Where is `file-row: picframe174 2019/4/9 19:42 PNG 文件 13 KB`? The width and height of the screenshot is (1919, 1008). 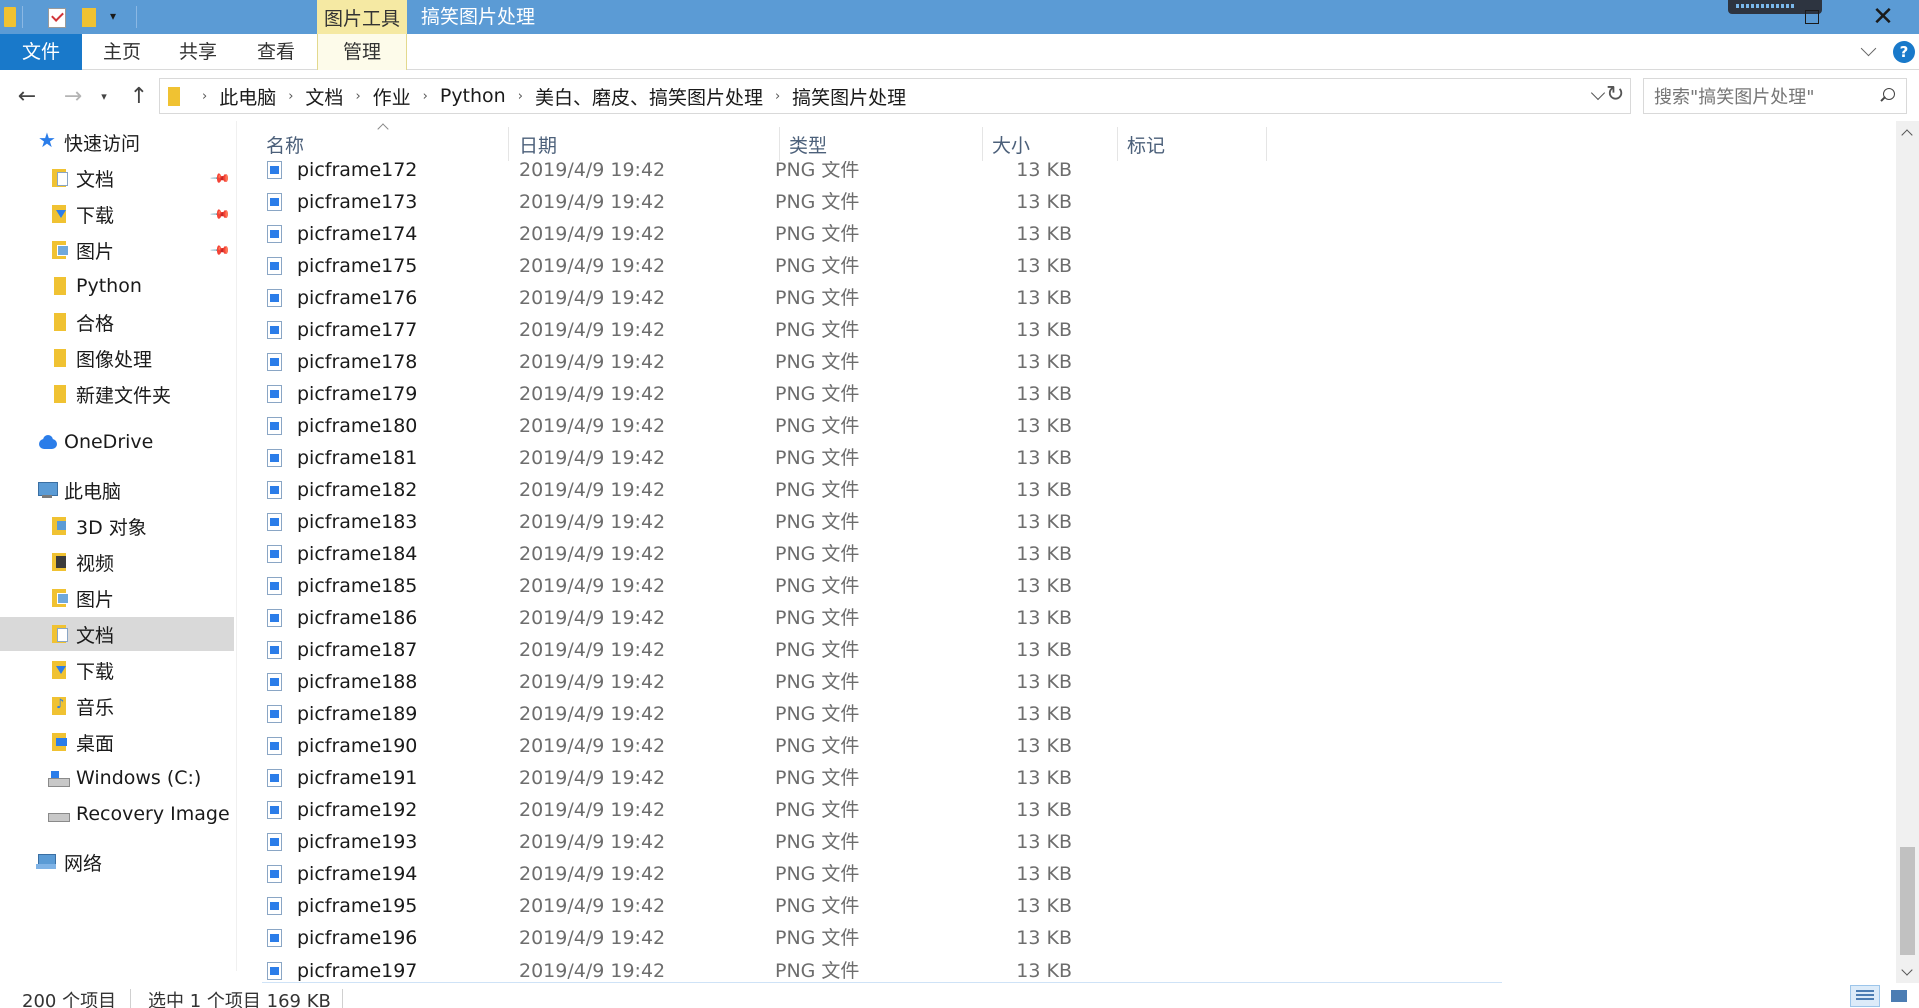 file-row: picframe174 2019/4/9 19:42 PNG 文件 13 KB is located at coordinates (772, 234).